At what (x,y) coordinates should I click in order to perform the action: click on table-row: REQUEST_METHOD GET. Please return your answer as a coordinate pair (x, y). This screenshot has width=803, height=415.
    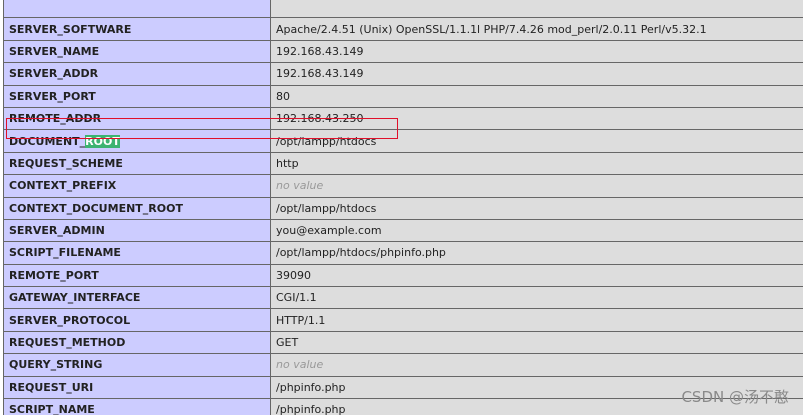
    Looking at the image, I should click on (403, 342).